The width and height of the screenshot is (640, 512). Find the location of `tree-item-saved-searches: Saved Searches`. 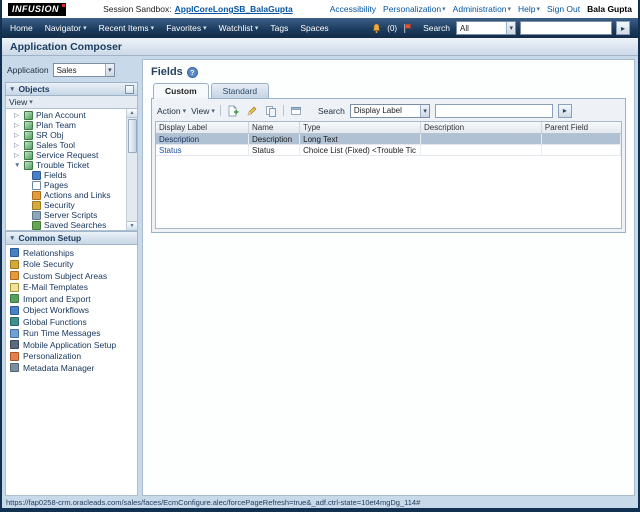

tree-item-saved-searches: Saved Searches is located at coordinates (66, 225).